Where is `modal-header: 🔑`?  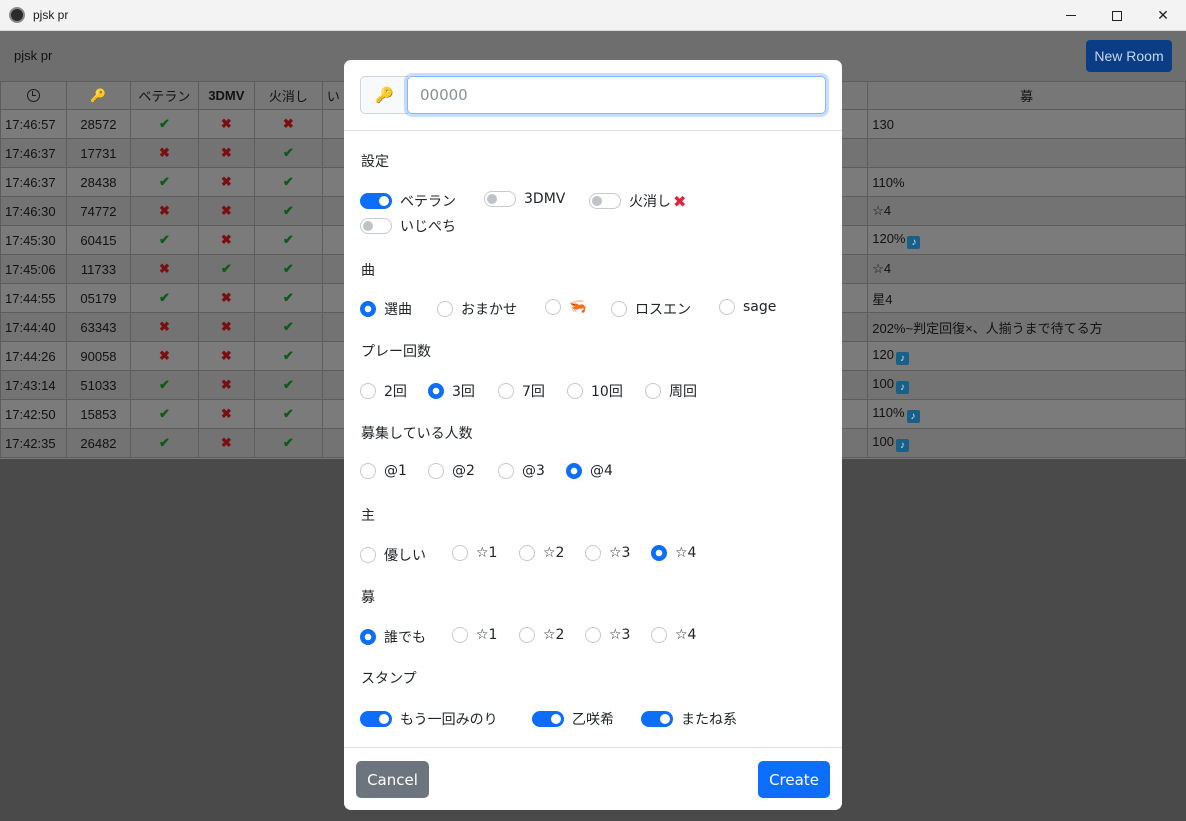
modal-header: 🔑 is located at coordinates (593, 95).